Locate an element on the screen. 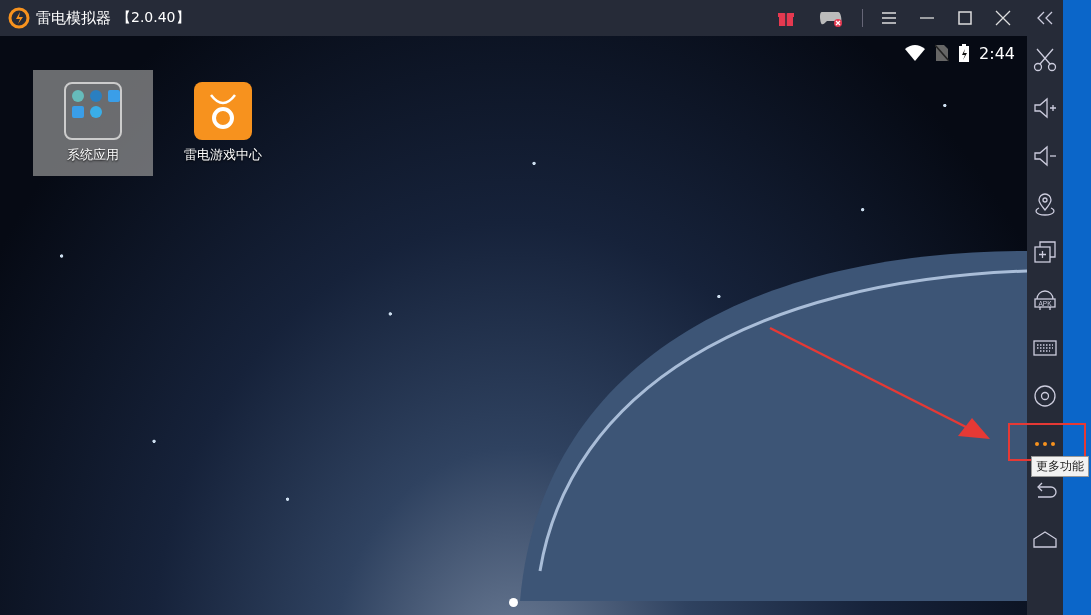  version-label: 【2.0.40】 is located at coordinates (153, 18).